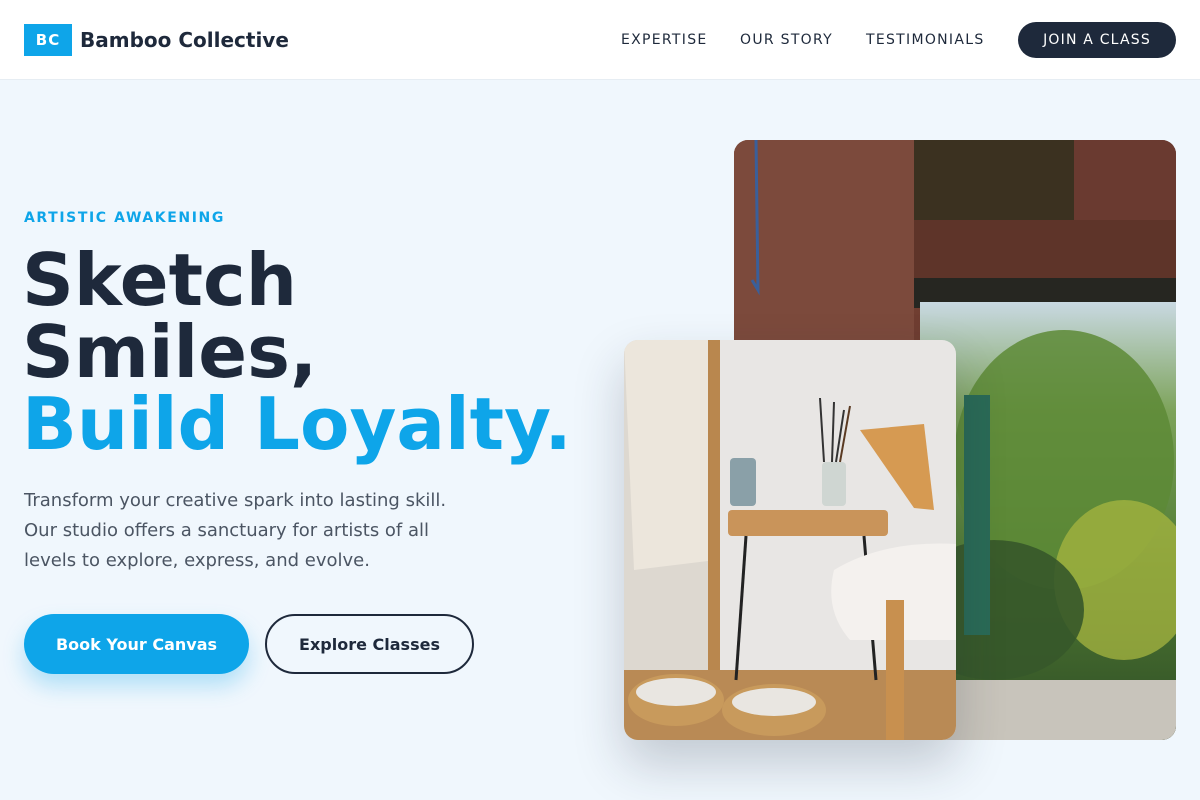 Image resolution: width=1200 pixels, height=800 pixels. I want to click on nav-link-expertise: EXPERTISE, so click(664, 40).